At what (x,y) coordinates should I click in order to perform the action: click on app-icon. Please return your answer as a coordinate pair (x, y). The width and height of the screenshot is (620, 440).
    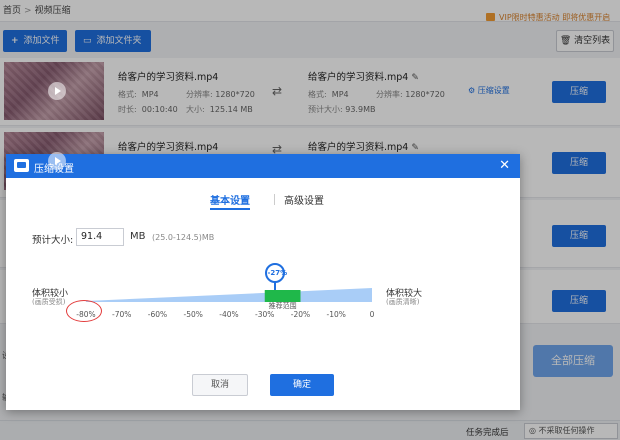
    Looking at the image, I should click on (21, 165).